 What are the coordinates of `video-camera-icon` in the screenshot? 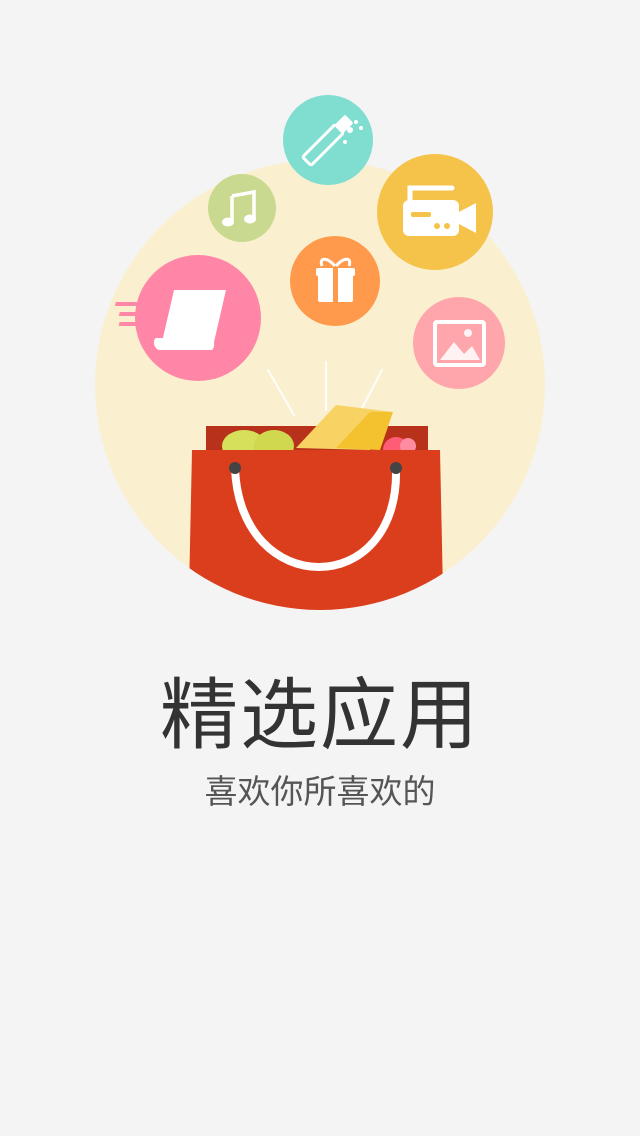 It's located at (435, 212).